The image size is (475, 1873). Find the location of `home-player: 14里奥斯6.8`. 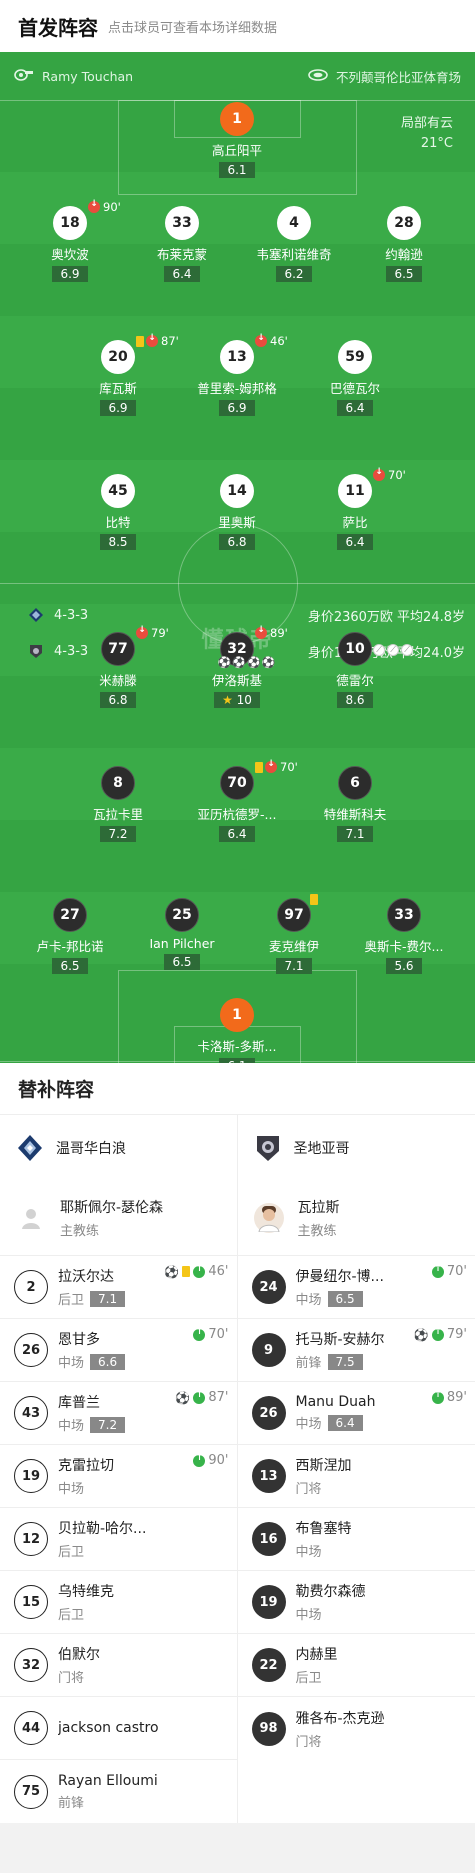

home-player: 14里奥斯6.8 is located at coordinates (237, 512).